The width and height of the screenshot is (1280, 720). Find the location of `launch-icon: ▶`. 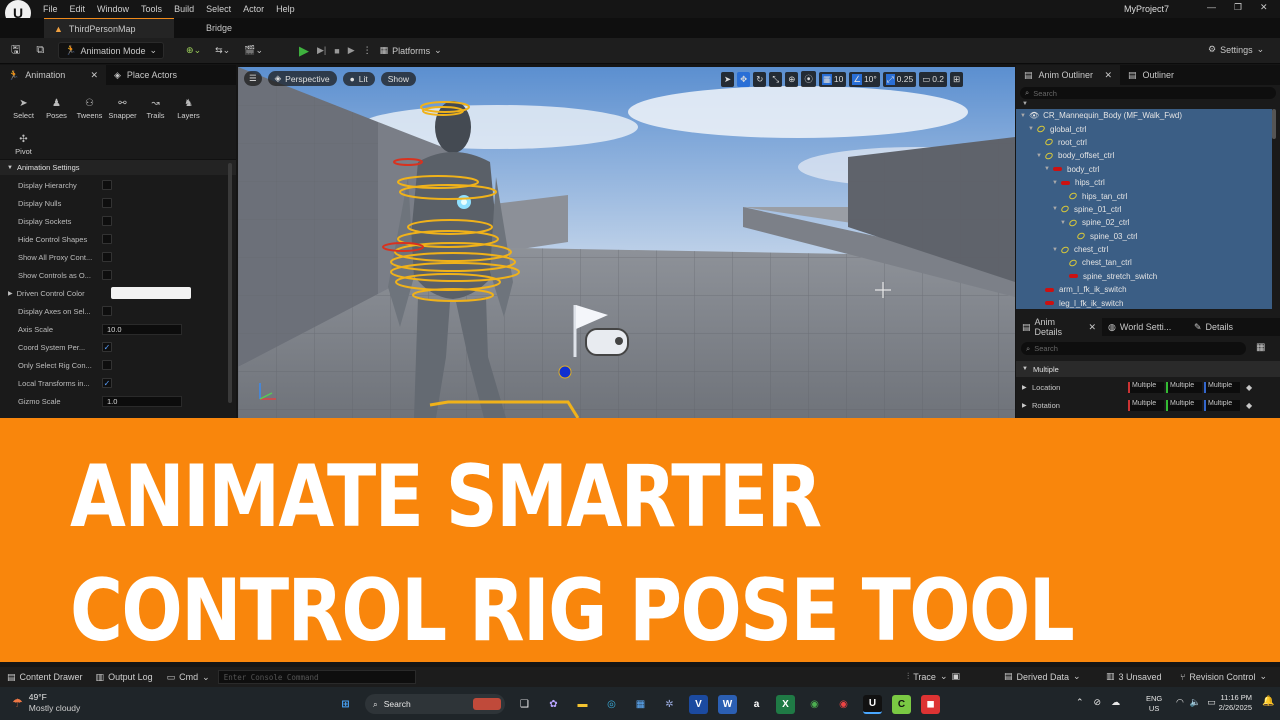

launch-icon: ▶ is located at coordinates (351, 50).